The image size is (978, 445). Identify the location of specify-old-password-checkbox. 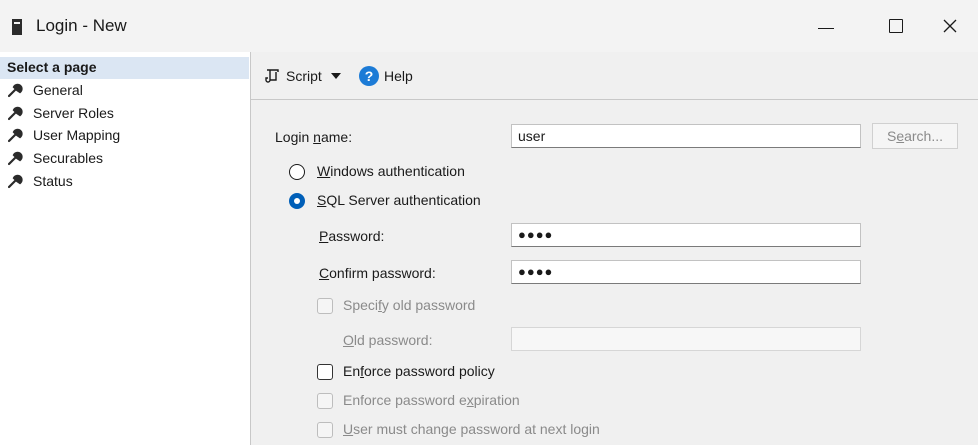
(325, 306).